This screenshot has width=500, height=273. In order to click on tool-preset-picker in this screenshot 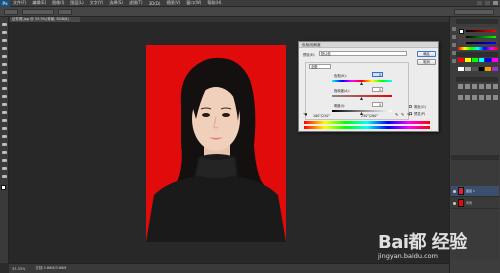, I will do `click(11, 11)`.